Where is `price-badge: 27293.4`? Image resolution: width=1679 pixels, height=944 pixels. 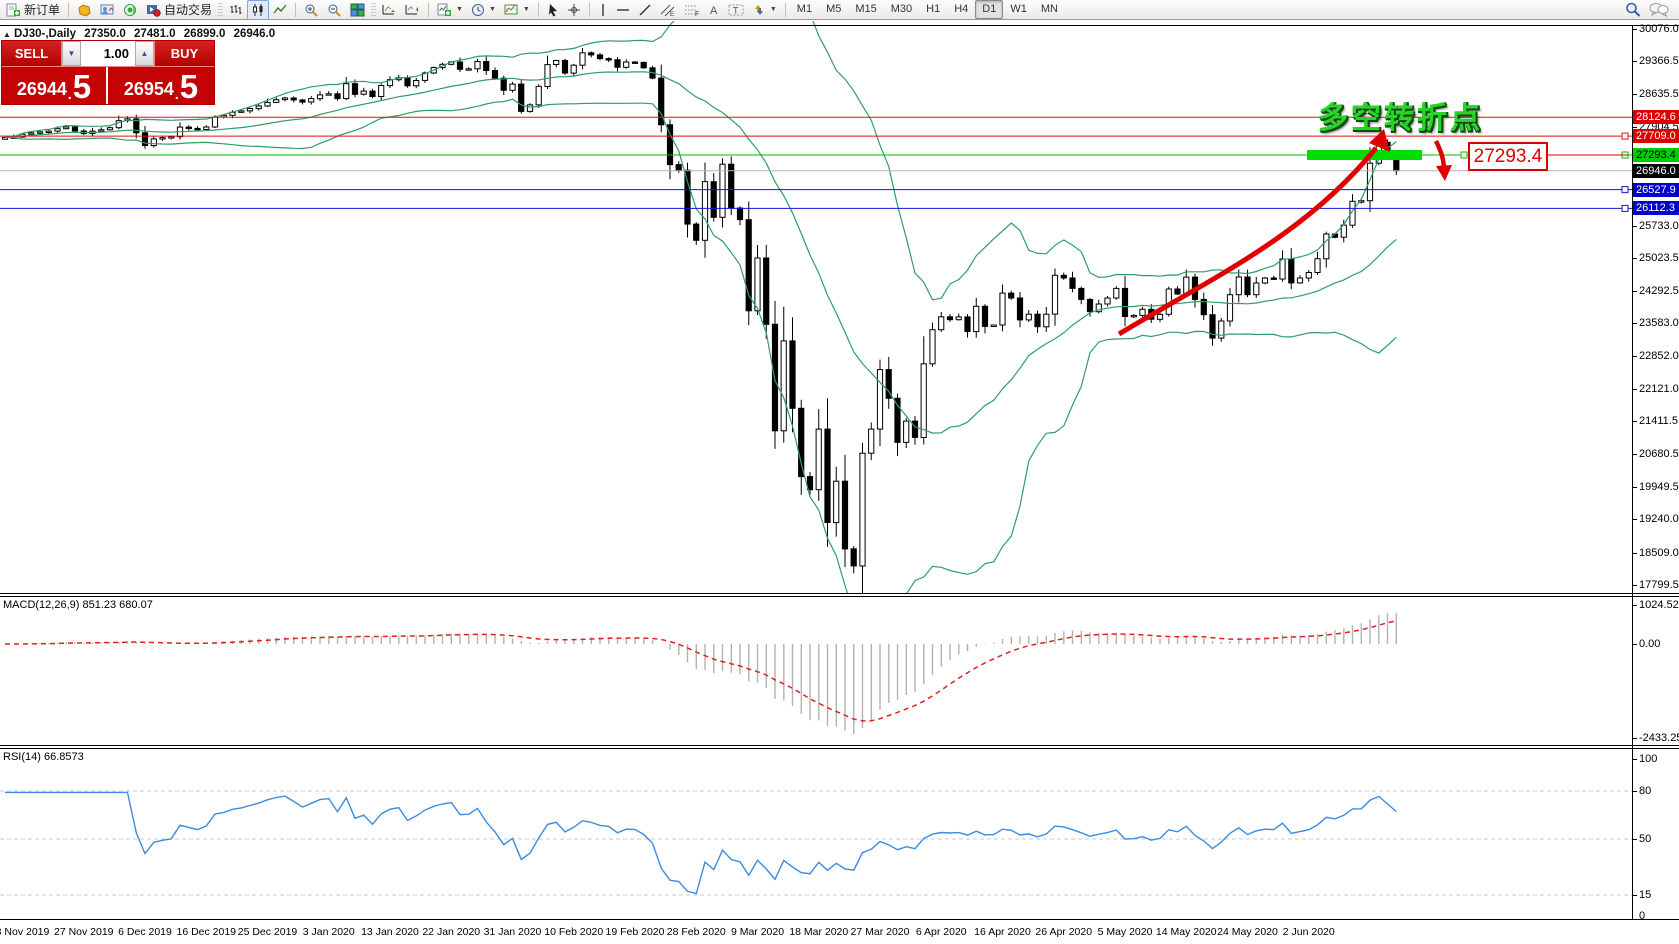 price-badge: 27293.4 is located at coordinates (1656, 154).